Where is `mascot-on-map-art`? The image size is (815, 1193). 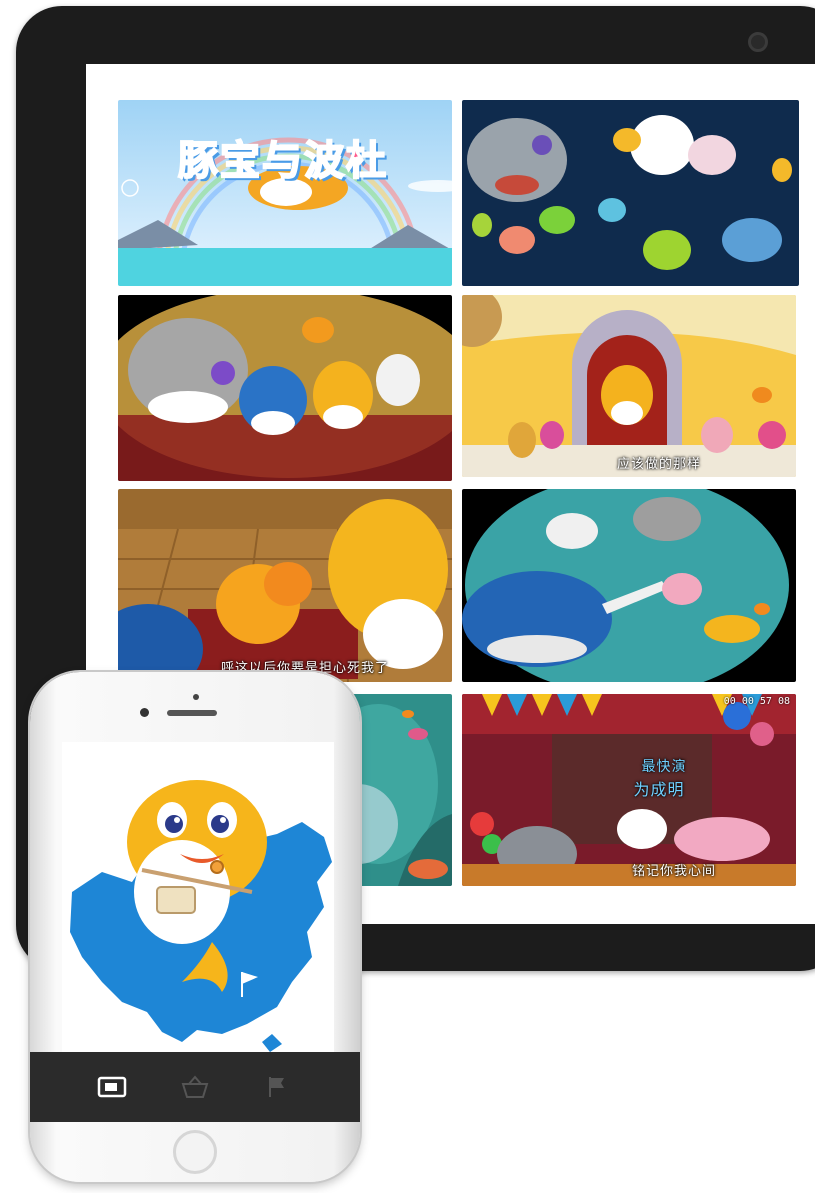 mascot-on-map-art is located at coordinates (201, 916).